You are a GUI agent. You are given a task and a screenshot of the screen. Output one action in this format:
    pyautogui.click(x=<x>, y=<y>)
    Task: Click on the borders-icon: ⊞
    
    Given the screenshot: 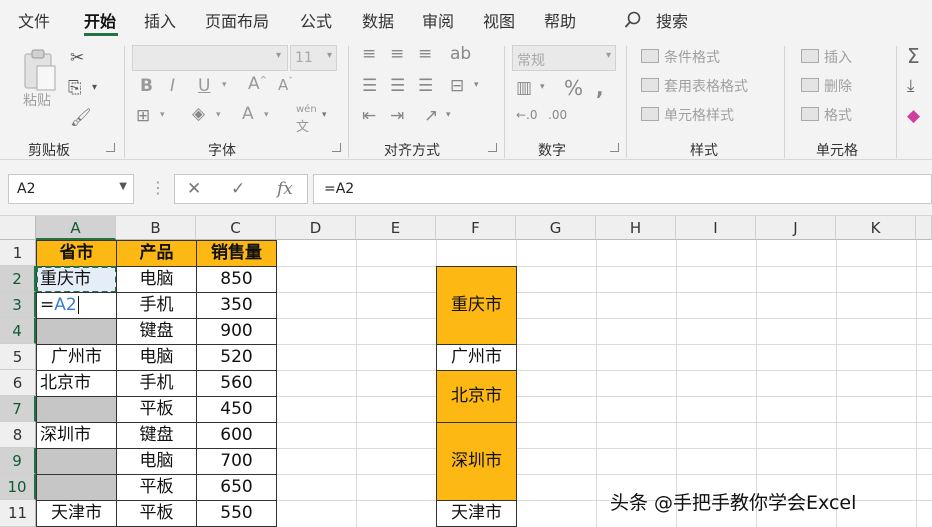 What is the action you would take?
    pyautogui.click(x=143, y=116)
    